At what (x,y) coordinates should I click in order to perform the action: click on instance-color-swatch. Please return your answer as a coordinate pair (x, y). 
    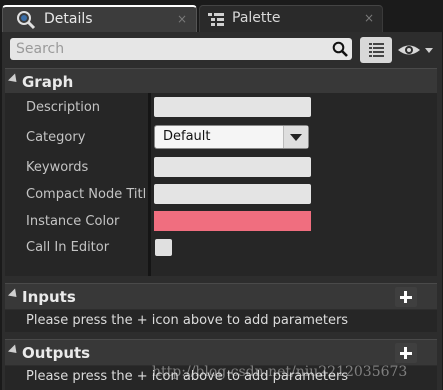
    Looking at the image, I should click on (232, 221).